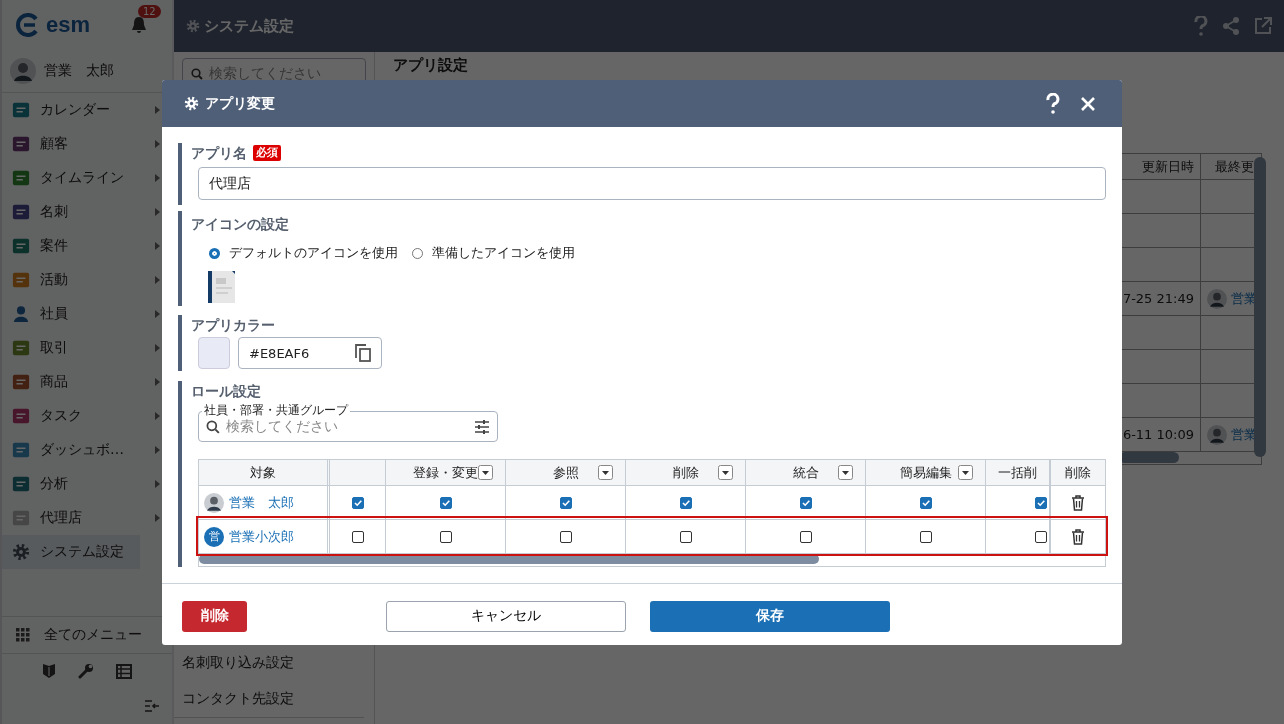 The image size is (1284, 724). What do you see at coordinates (28, 25) in the screenshot?
I see `logo-icon` at bounding box center [28, 25].